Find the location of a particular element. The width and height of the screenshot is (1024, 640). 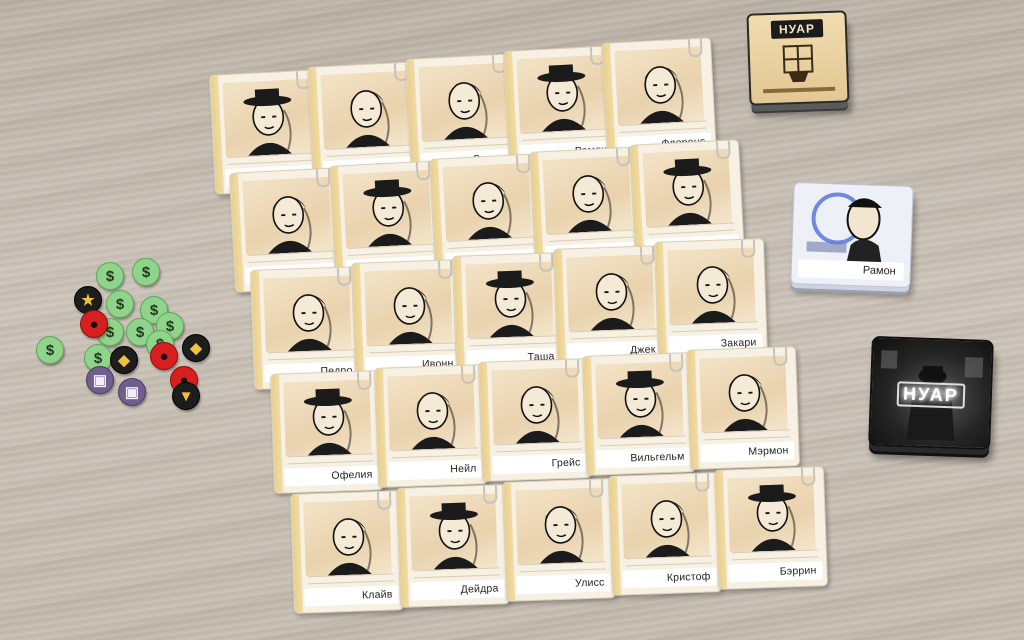

character-name: Нейл is located at coordinates (435, 470).